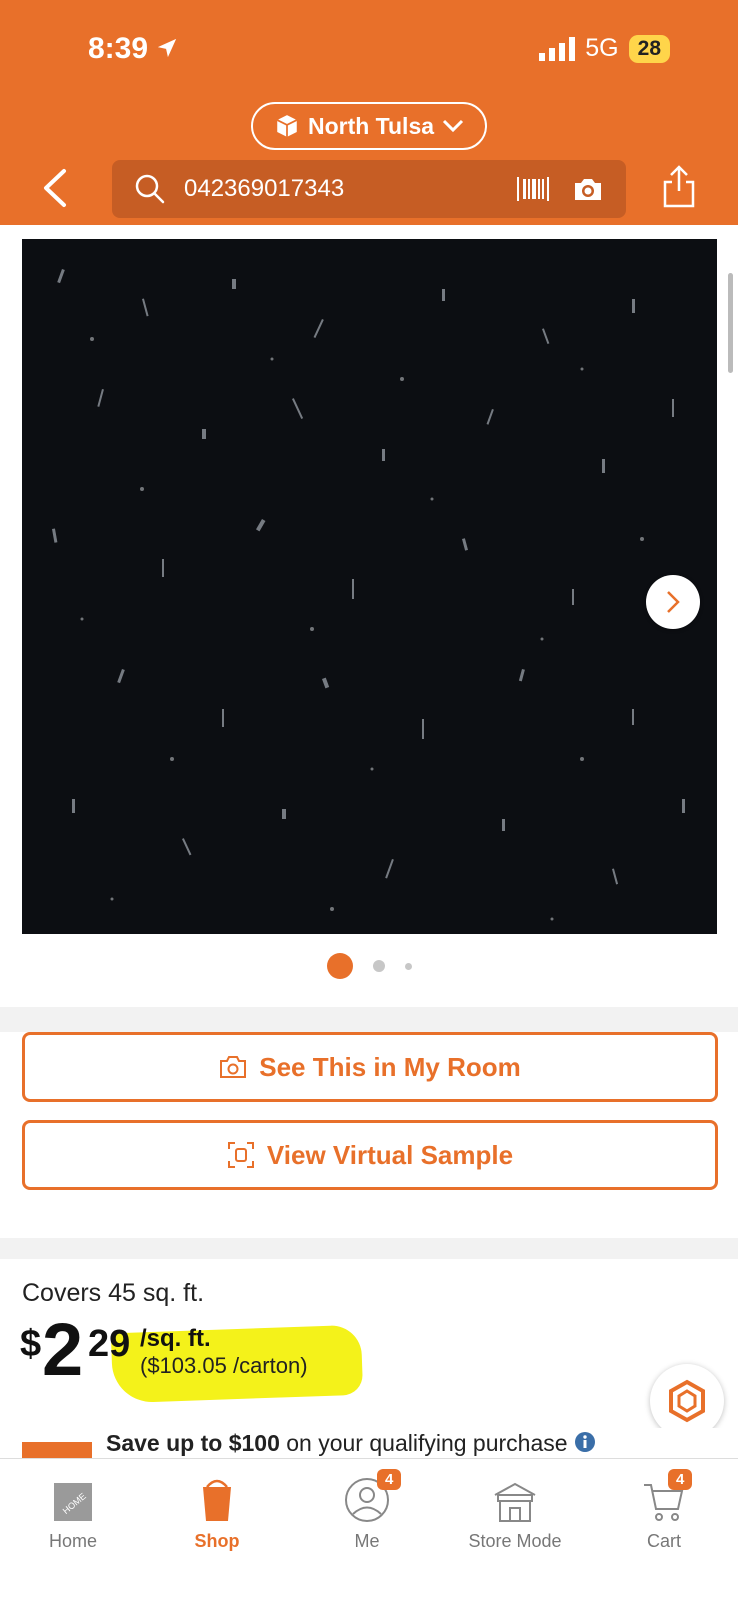 Image resolution: width=738 pixels, height=1601 pixels. I want to click on search-icon, so click(150, 189).